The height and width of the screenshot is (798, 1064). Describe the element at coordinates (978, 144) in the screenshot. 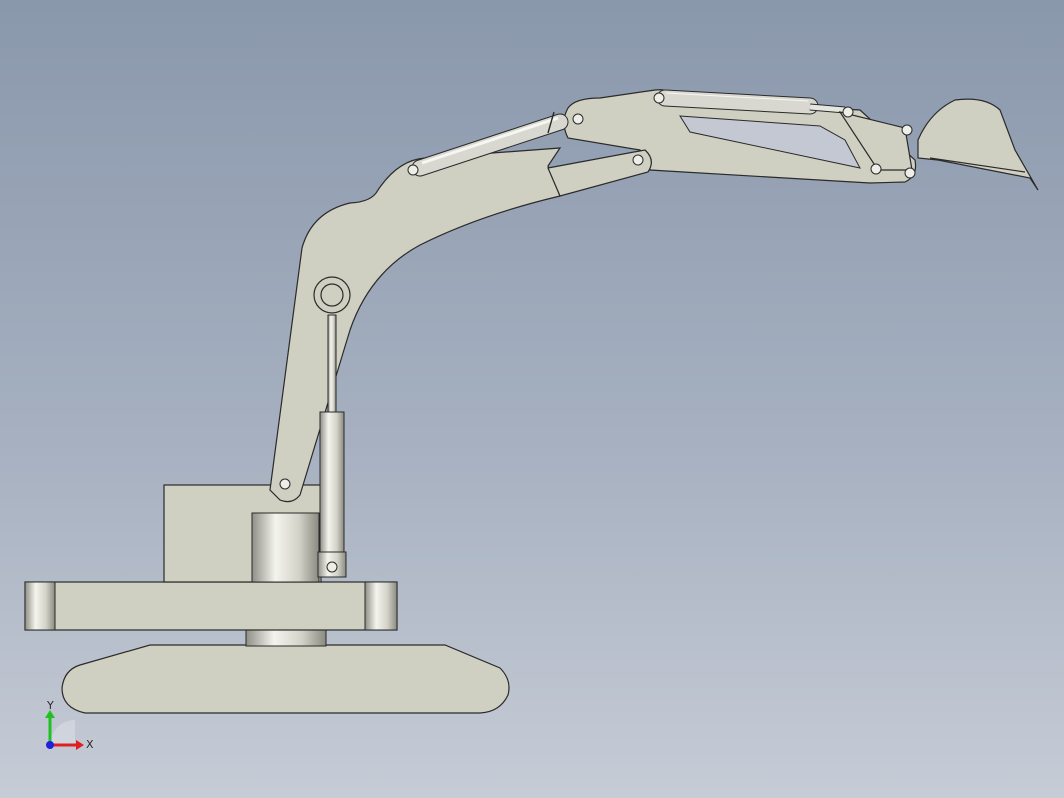

I see `bucket` at that location.